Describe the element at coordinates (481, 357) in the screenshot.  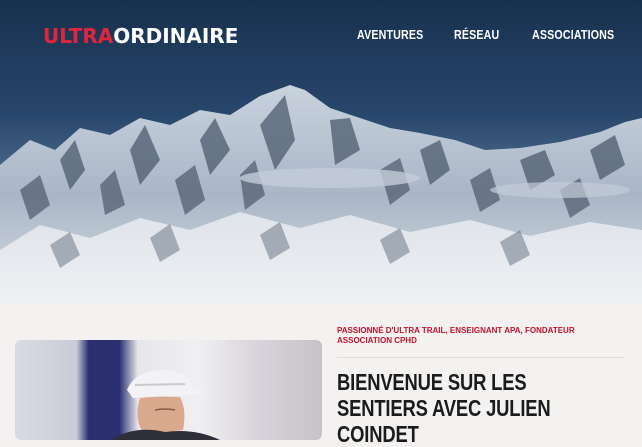
I see `divider` at that location.